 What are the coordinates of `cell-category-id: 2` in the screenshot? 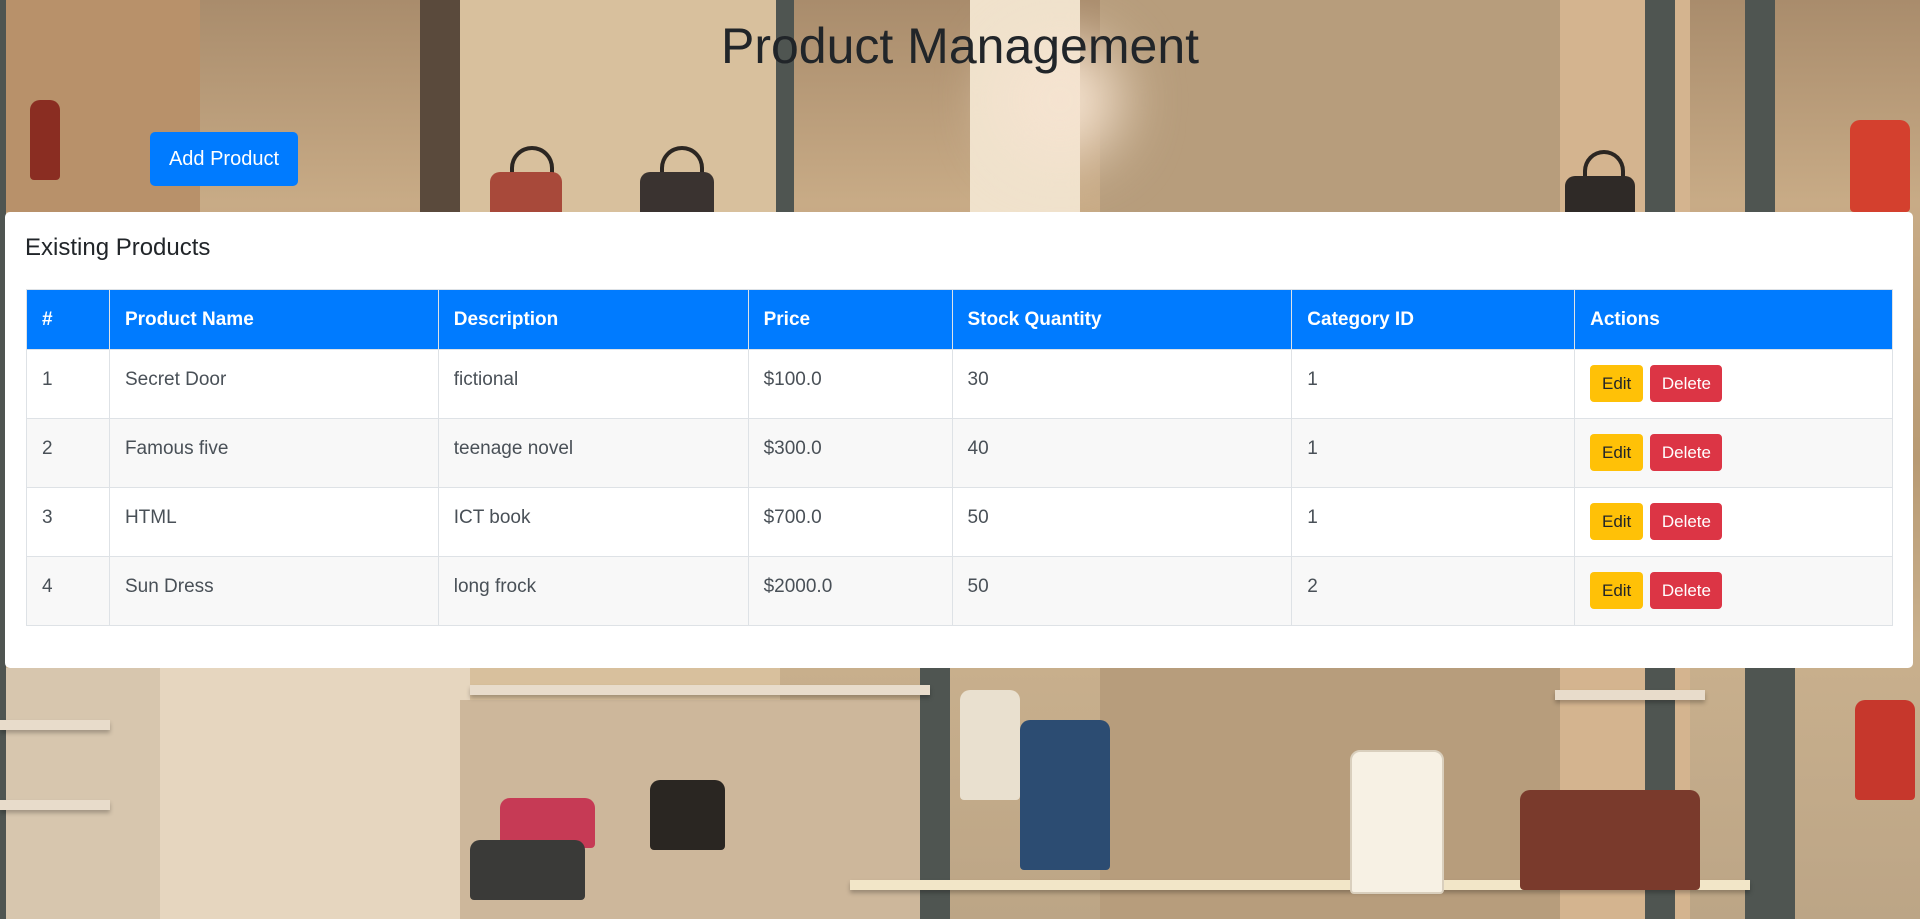 It's located at (1433, 591).